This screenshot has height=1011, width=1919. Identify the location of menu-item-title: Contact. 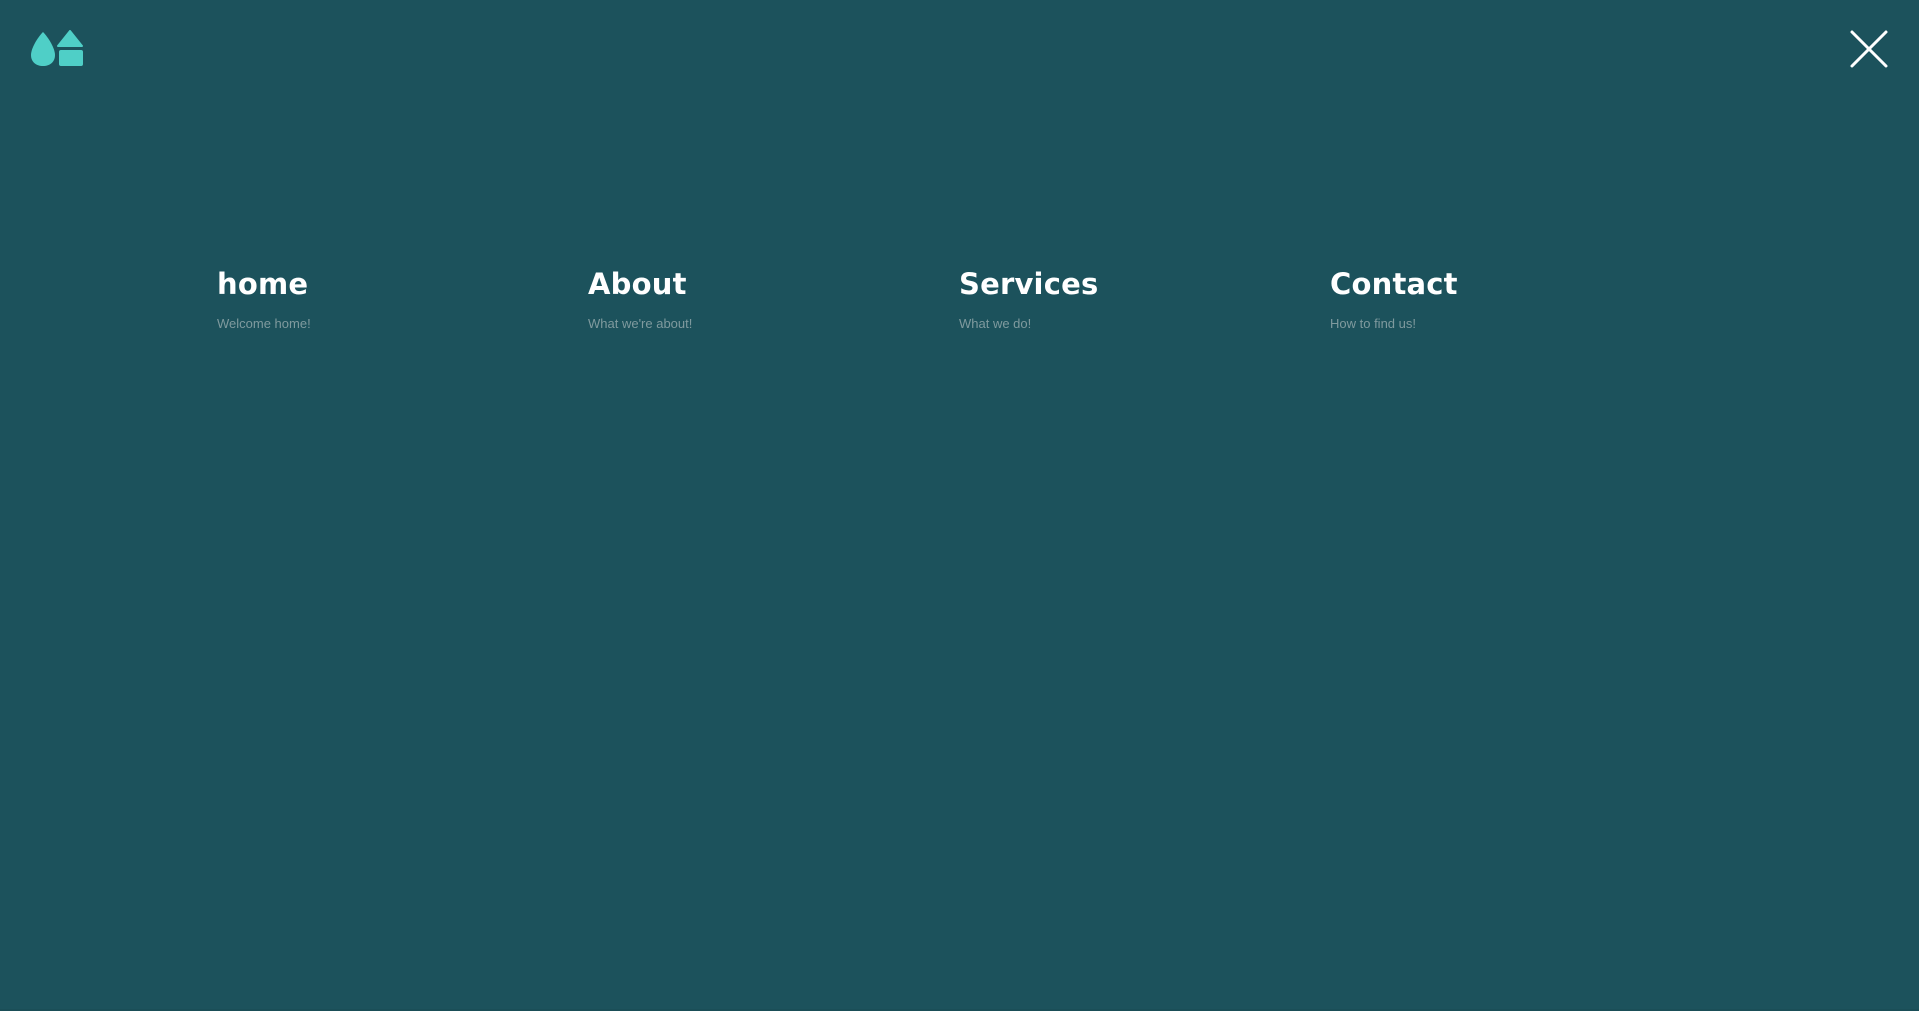
(1500, 284).